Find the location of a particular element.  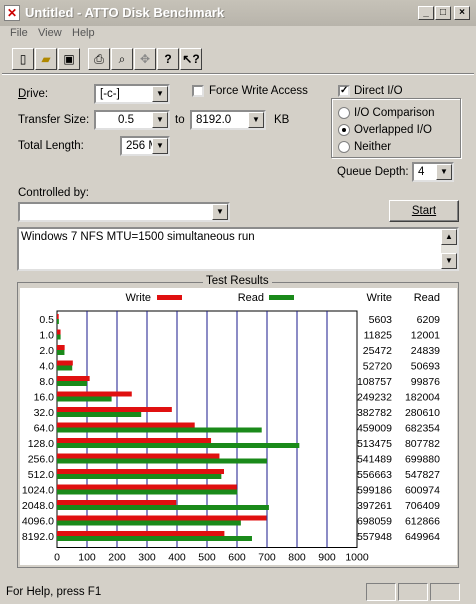

read-value: 706409 is located at coordinates (422, 506).